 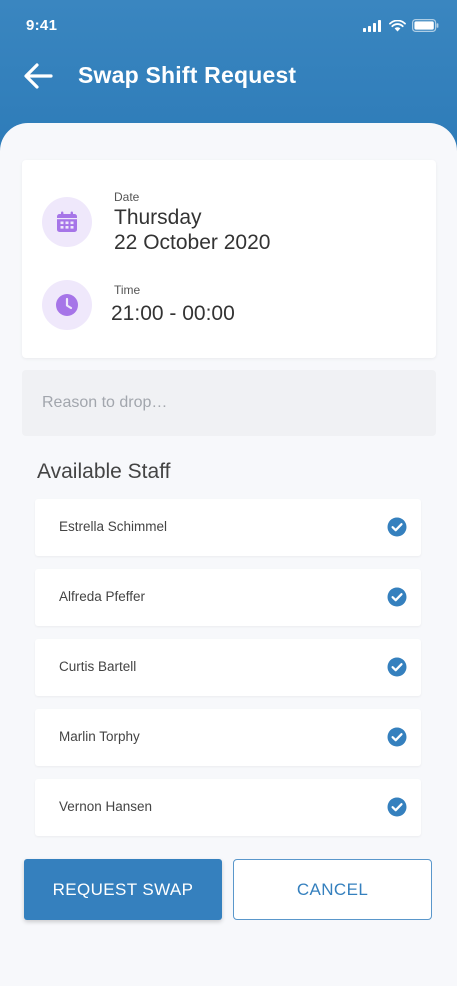 I want to click on reason-input, so click(x=229, y=403).